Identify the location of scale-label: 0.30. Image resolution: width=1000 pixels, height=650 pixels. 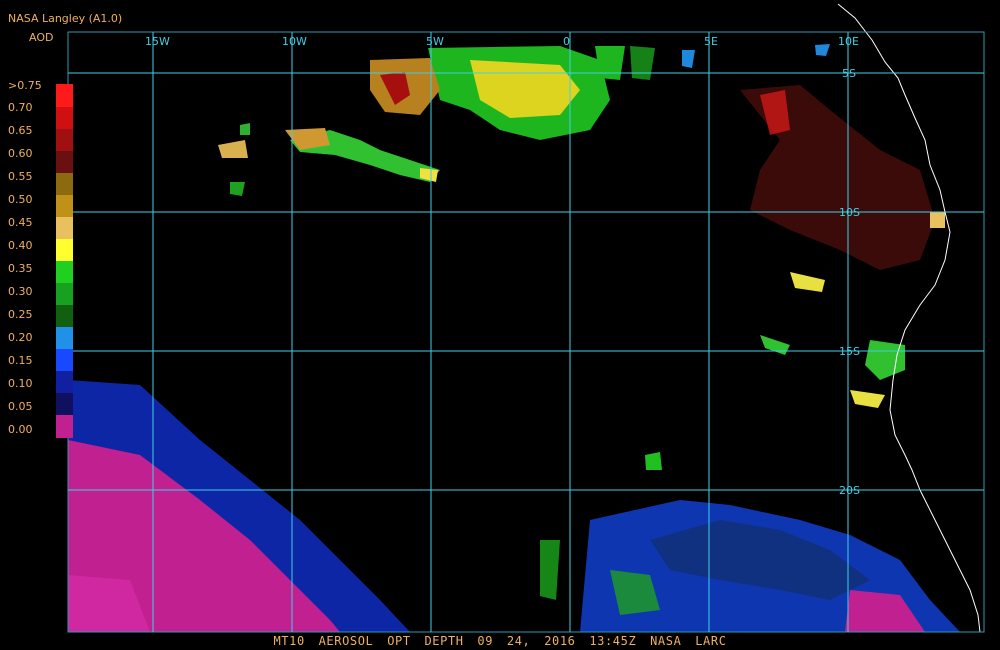
(20, 291).